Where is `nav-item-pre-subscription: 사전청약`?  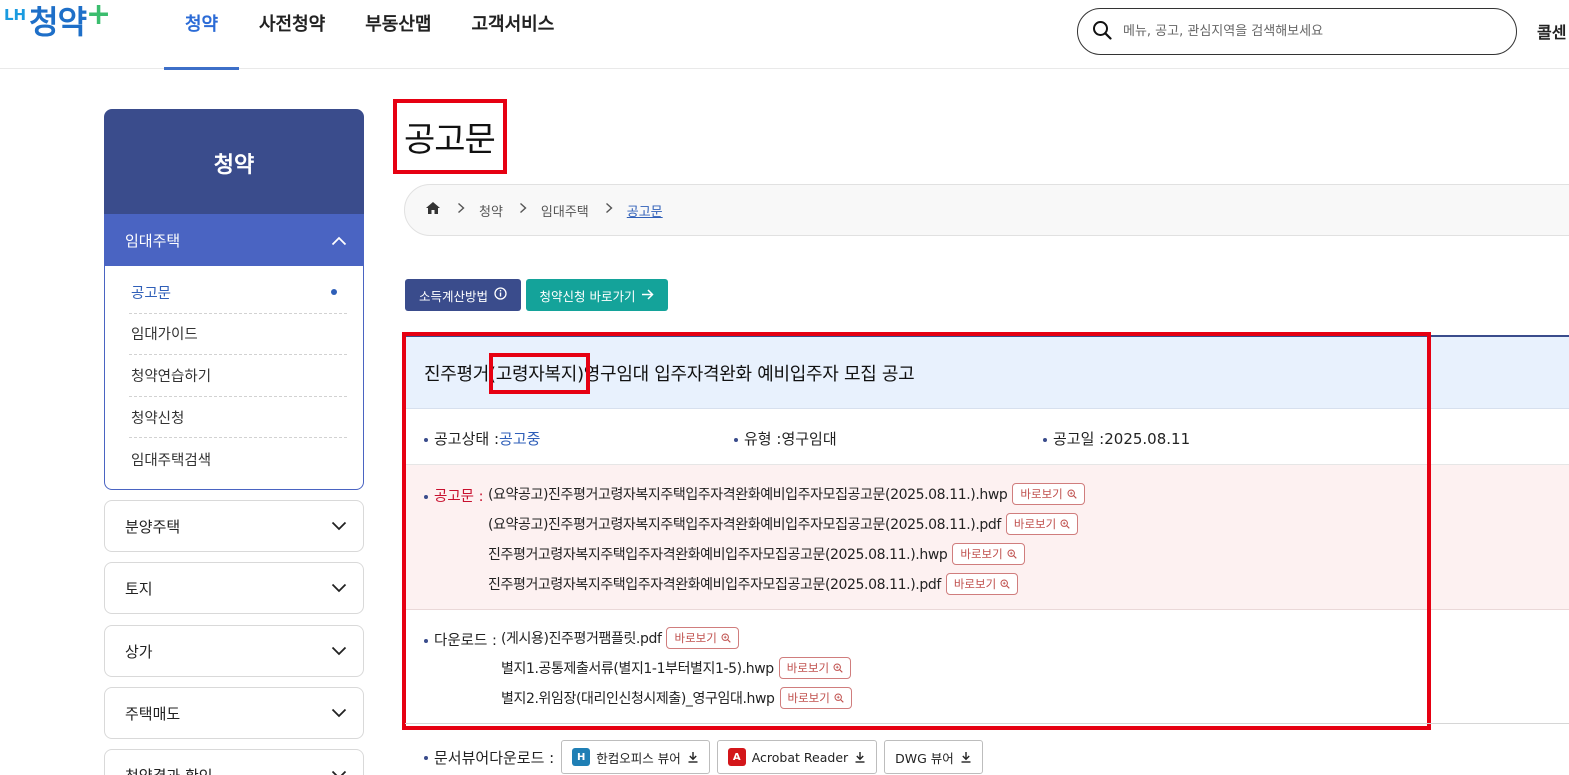
nav-item-pre-subscription: 사전청약 is located at coordinates (292, 34).